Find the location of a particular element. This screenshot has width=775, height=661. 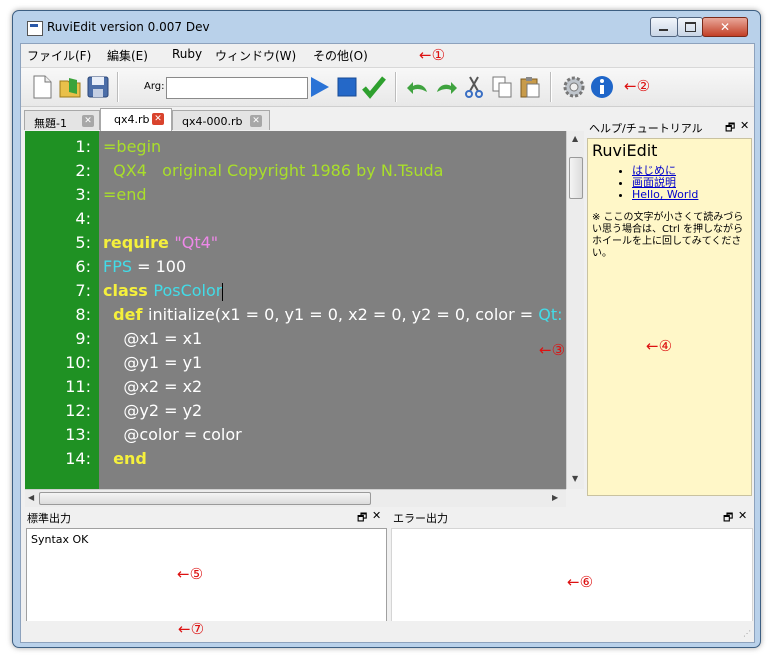

maximize-icon is located at coordinates (690, 27).